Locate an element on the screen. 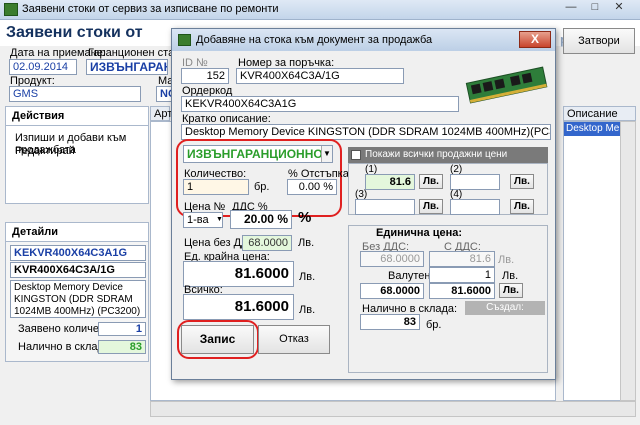 The height and width of the screenshot is (425, 640). total-field: 81.6000 is located at coordinates (238, 307).